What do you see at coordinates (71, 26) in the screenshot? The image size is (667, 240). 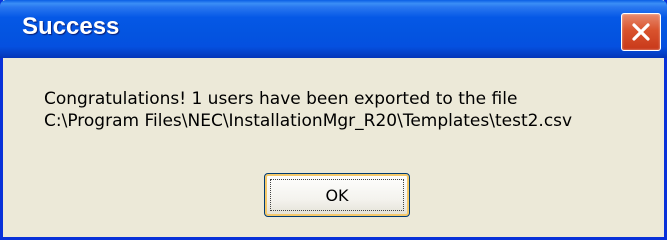 I see `window-title: Success` at bounding box center [71, 26].